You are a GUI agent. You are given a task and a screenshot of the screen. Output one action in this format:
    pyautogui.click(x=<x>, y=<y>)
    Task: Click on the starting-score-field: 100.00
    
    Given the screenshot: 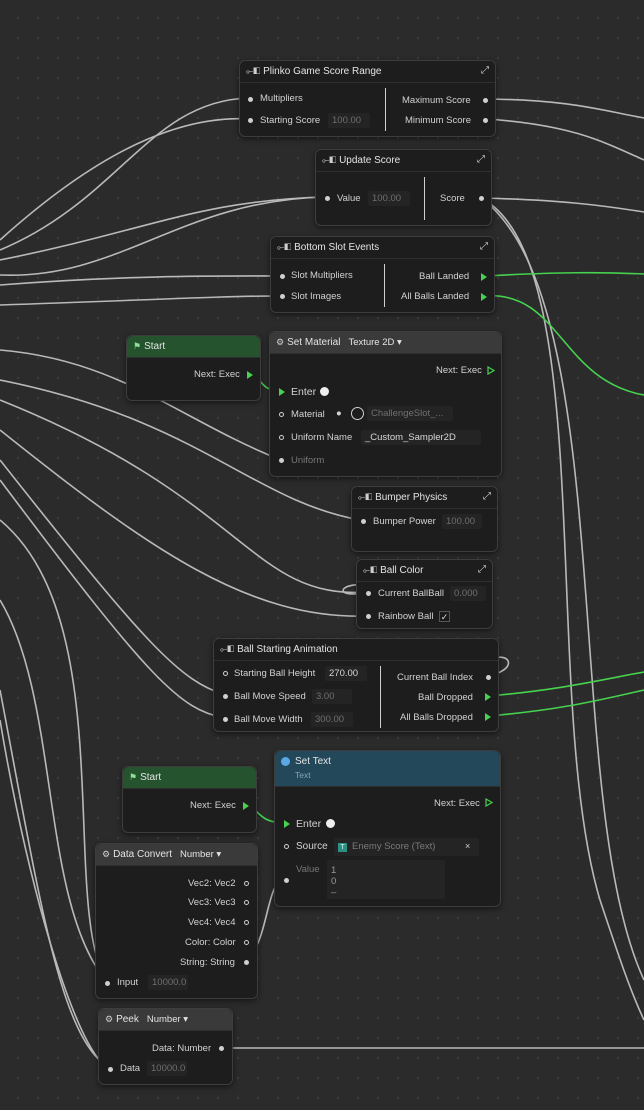 What is the action you would take?
    pyautogui.click(x=349, y=120)
    